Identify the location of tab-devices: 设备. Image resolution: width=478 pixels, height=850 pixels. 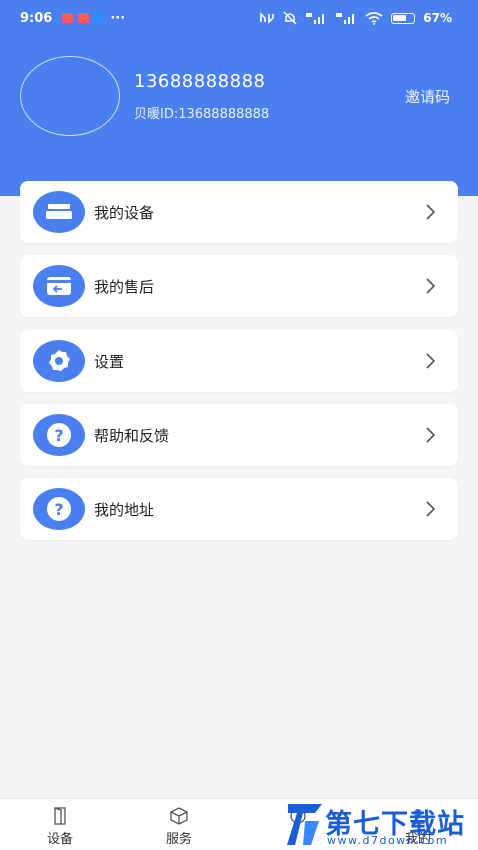
(60, 824).